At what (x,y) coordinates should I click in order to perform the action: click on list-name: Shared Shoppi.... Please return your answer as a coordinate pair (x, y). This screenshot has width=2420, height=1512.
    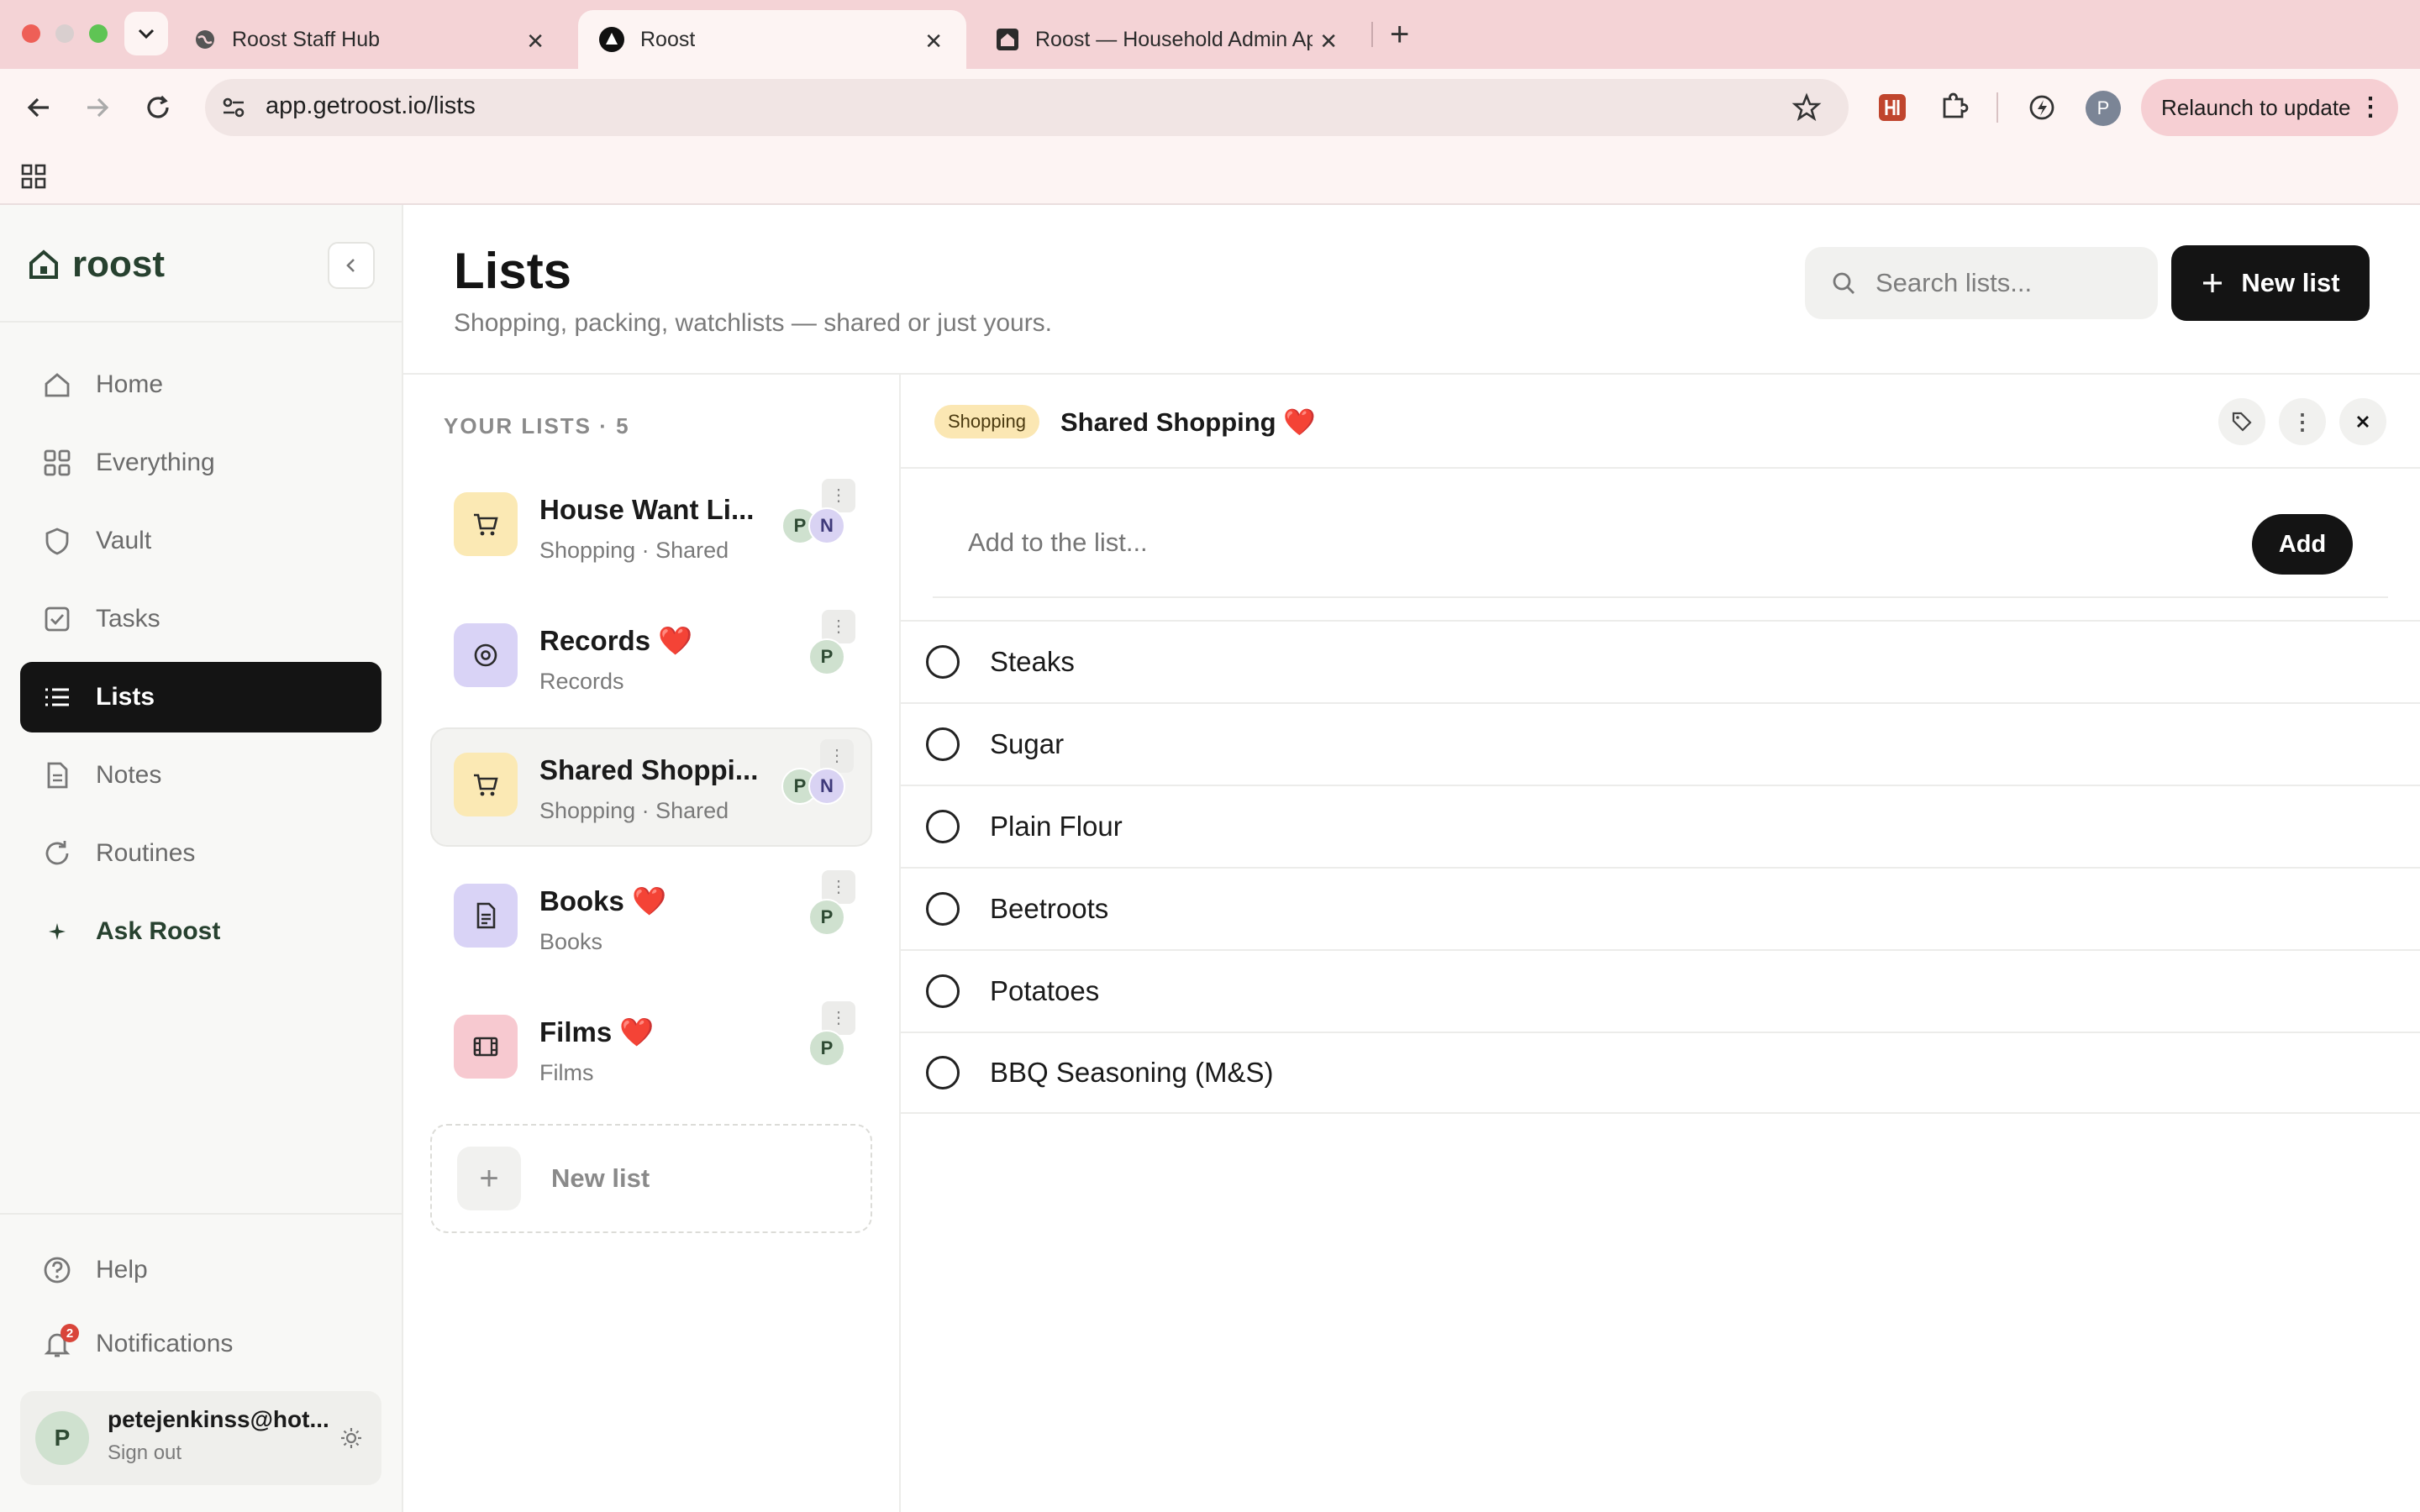
    Looking at the image, I should click on (649, 769).